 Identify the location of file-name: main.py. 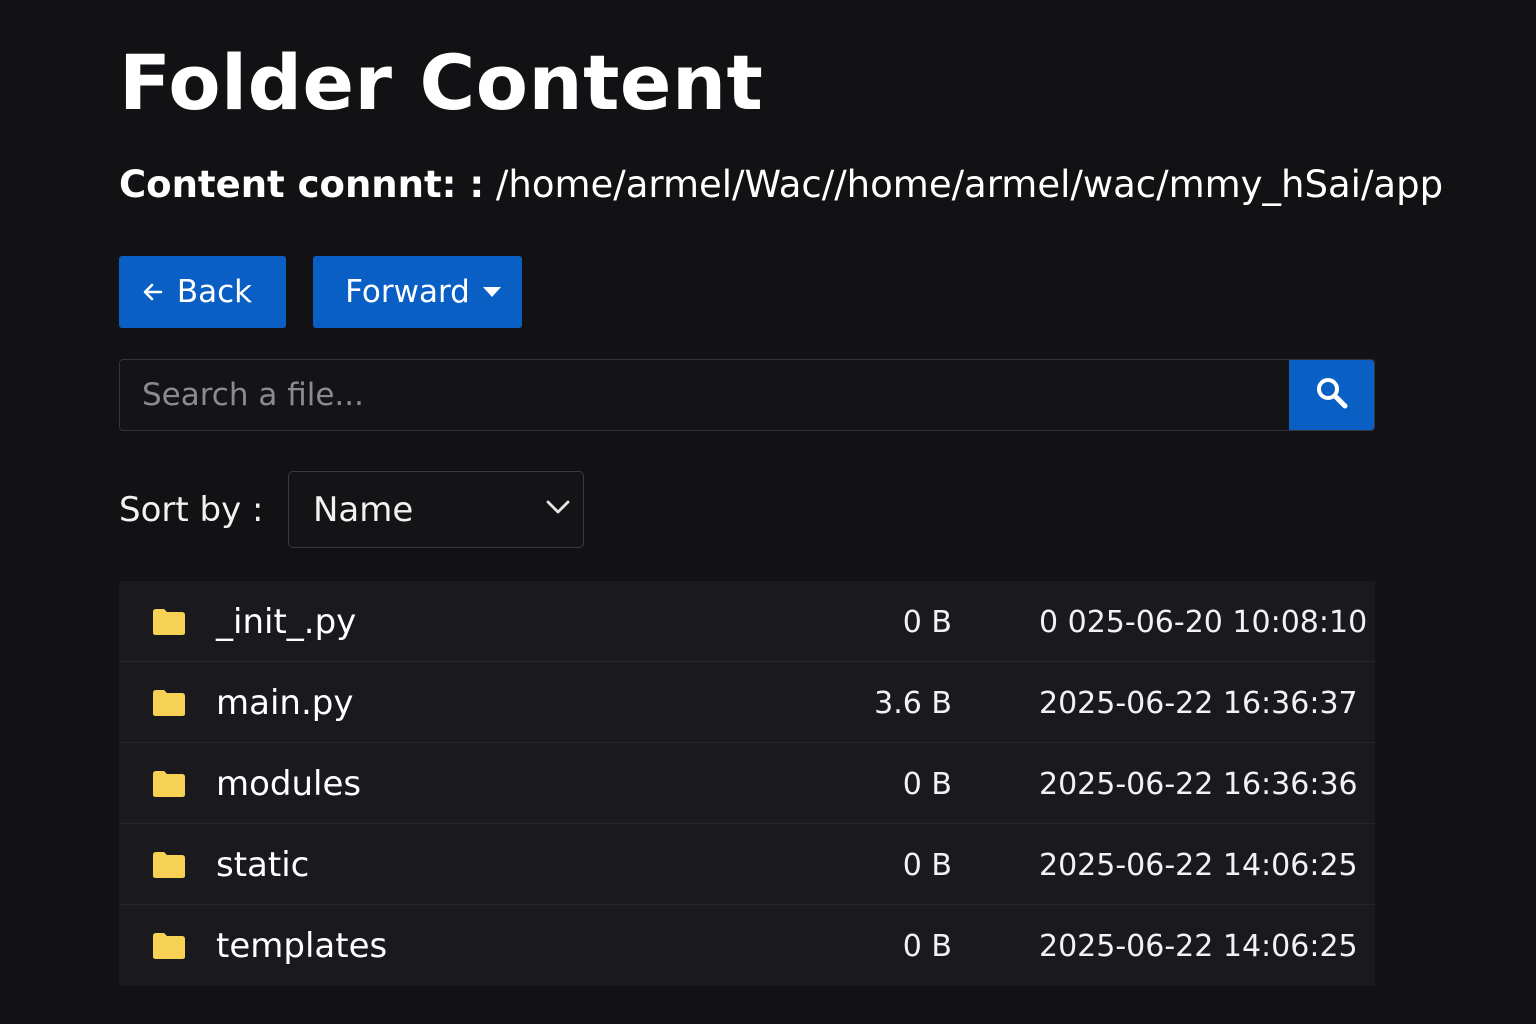
(285, 703).